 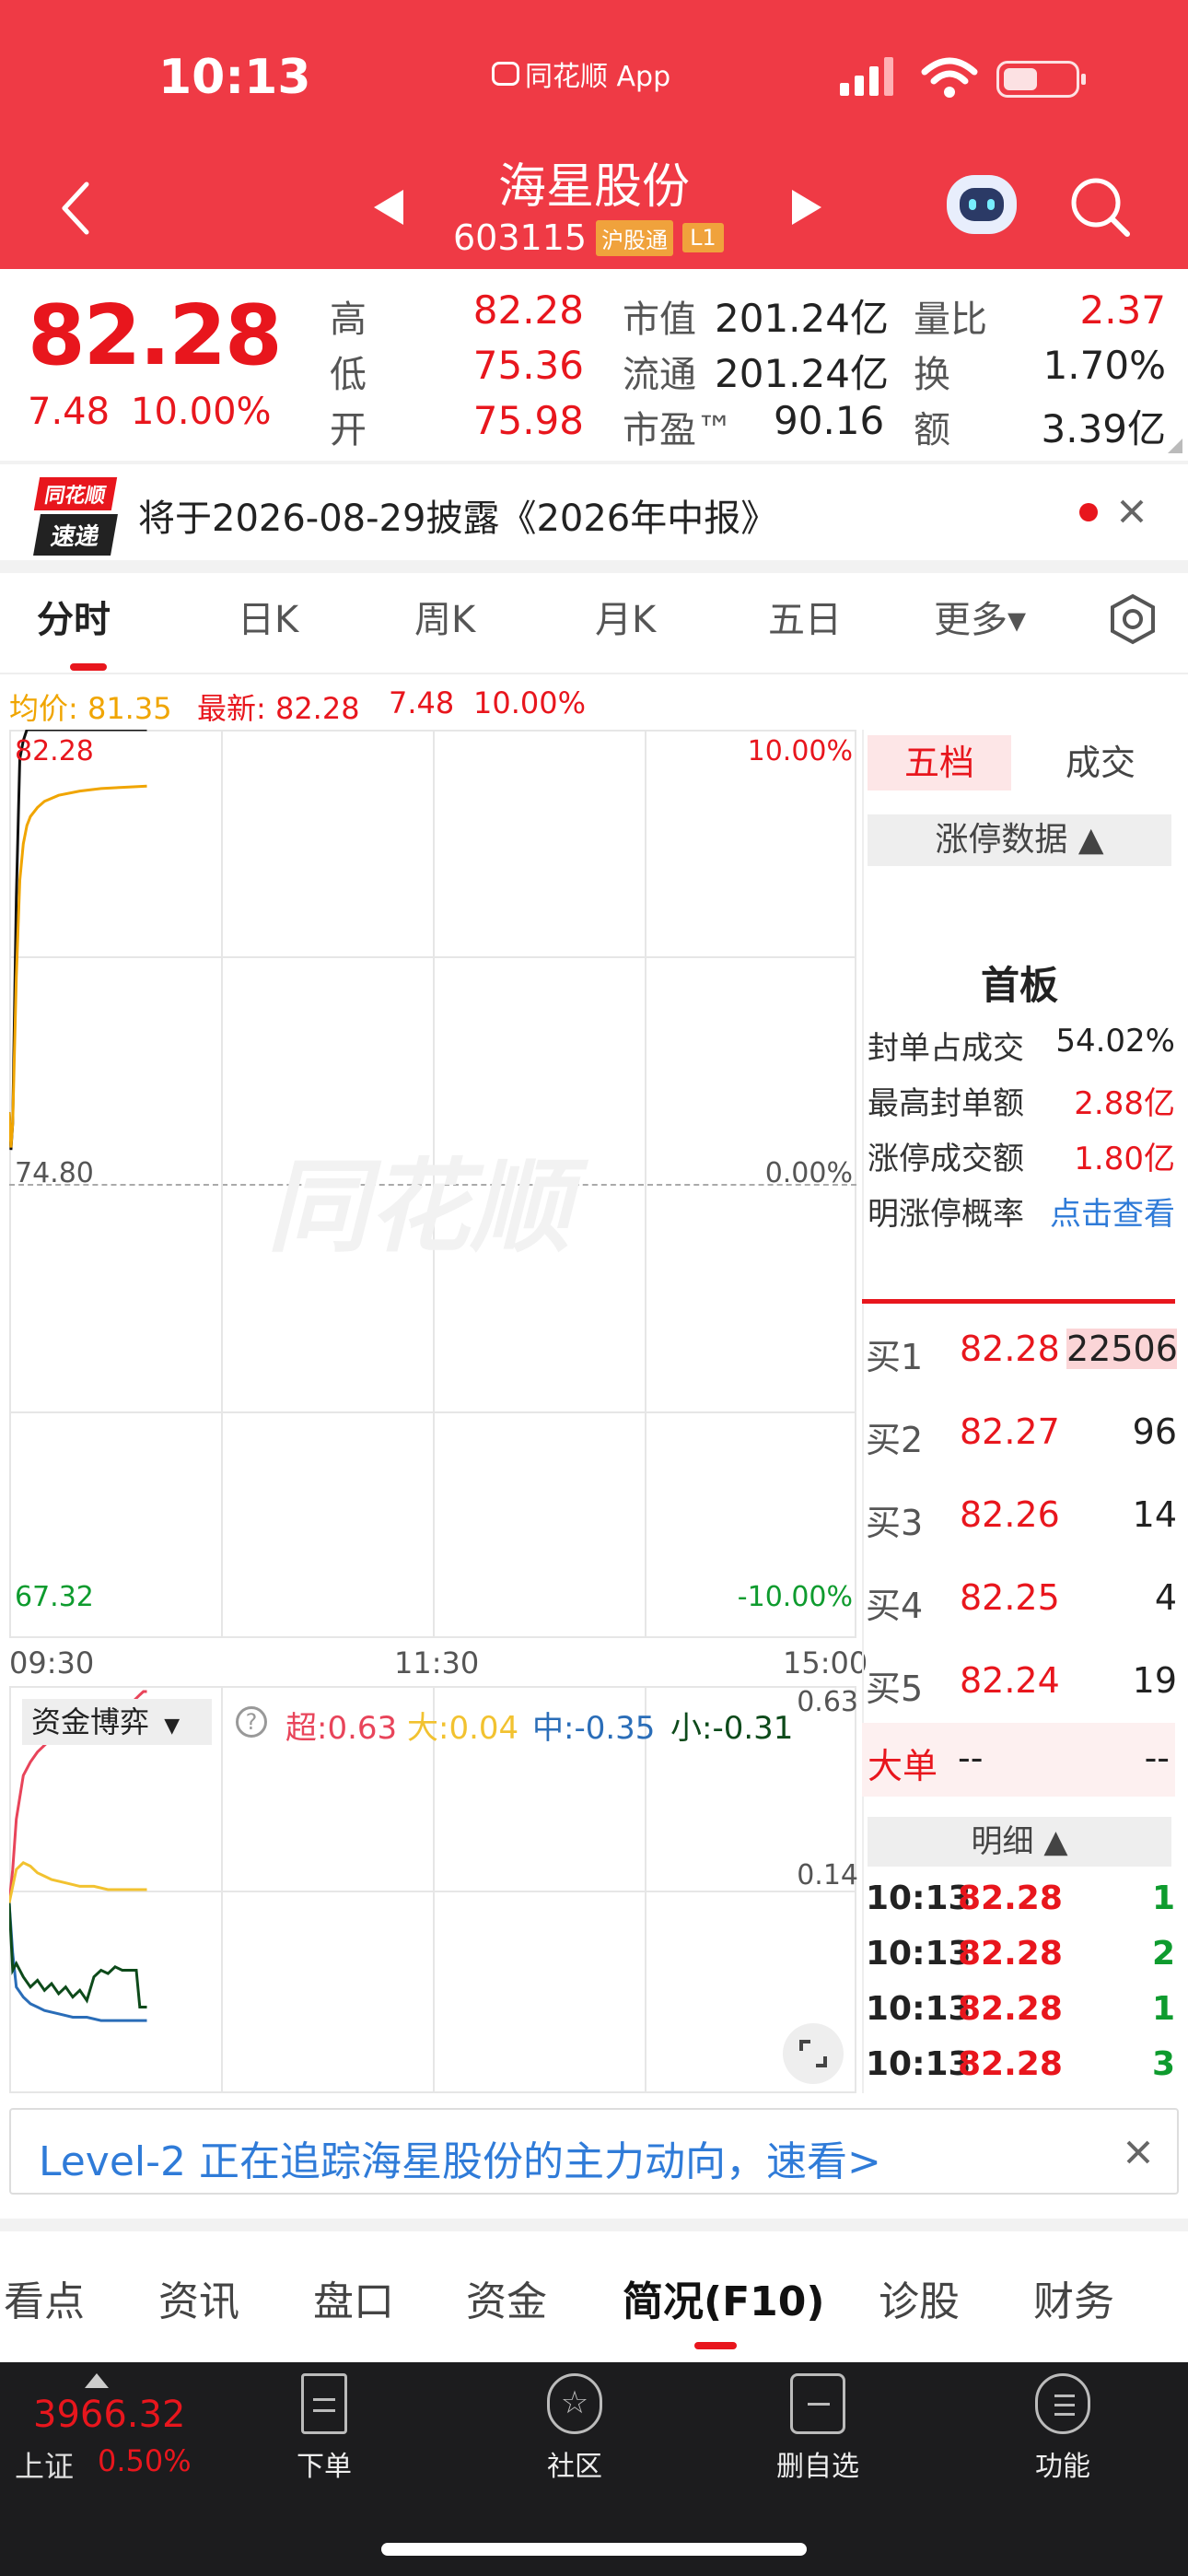 I want to click on board-label: 首板, so click(x=1019, y=986).